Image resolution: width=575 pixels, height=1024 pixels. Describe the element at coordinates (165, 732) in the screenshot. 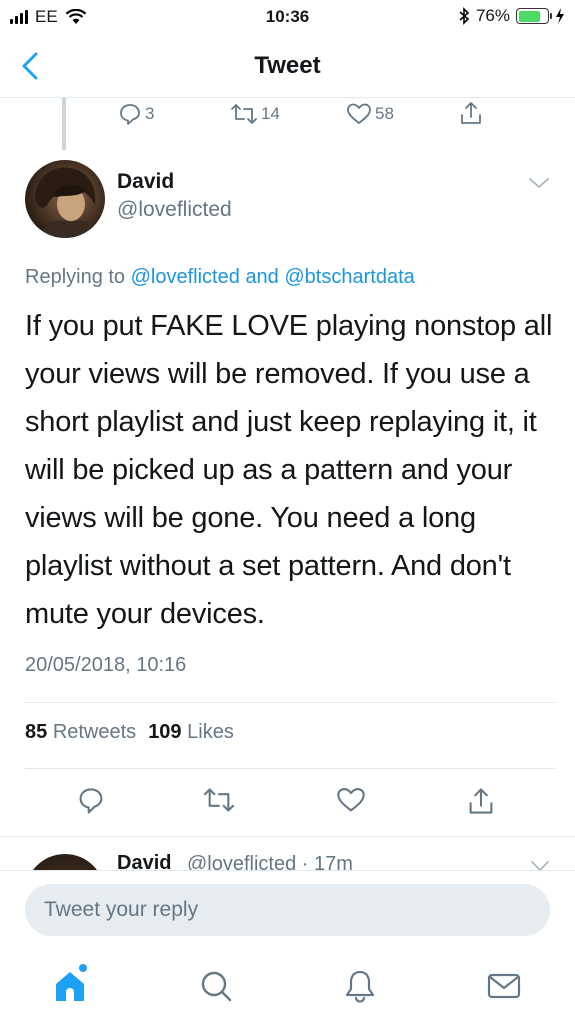

I see `like-total: 109` at that location.